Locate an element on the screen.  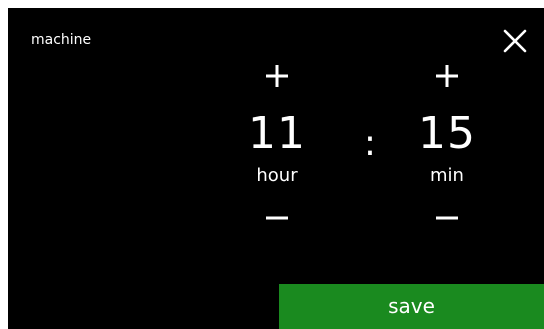
save-button: save is located at coordinates (411, 306).